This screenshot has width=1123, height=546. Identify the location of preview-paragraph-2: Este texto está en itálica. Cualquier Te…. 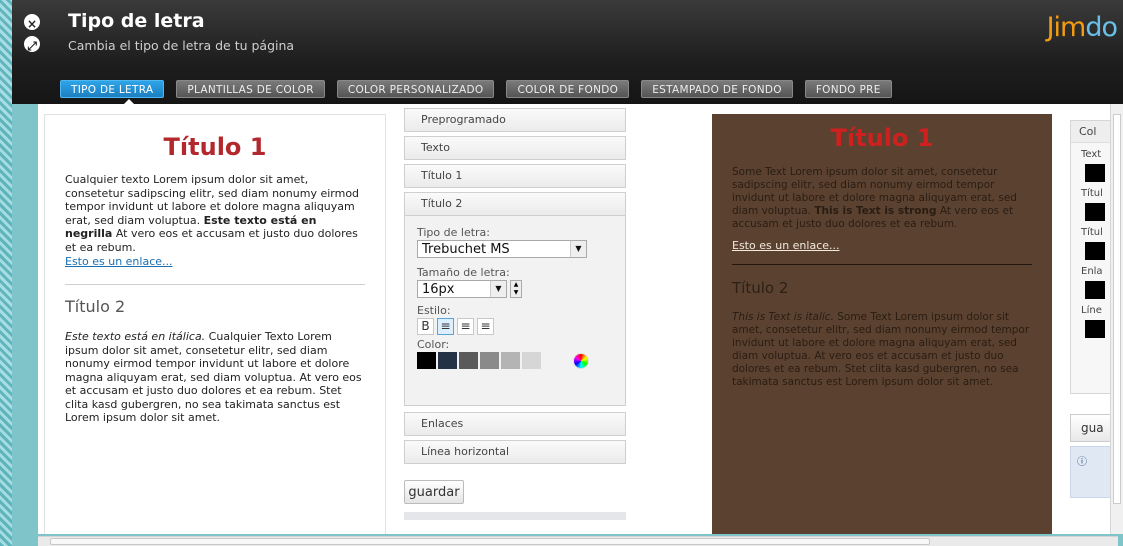
(213, 377).